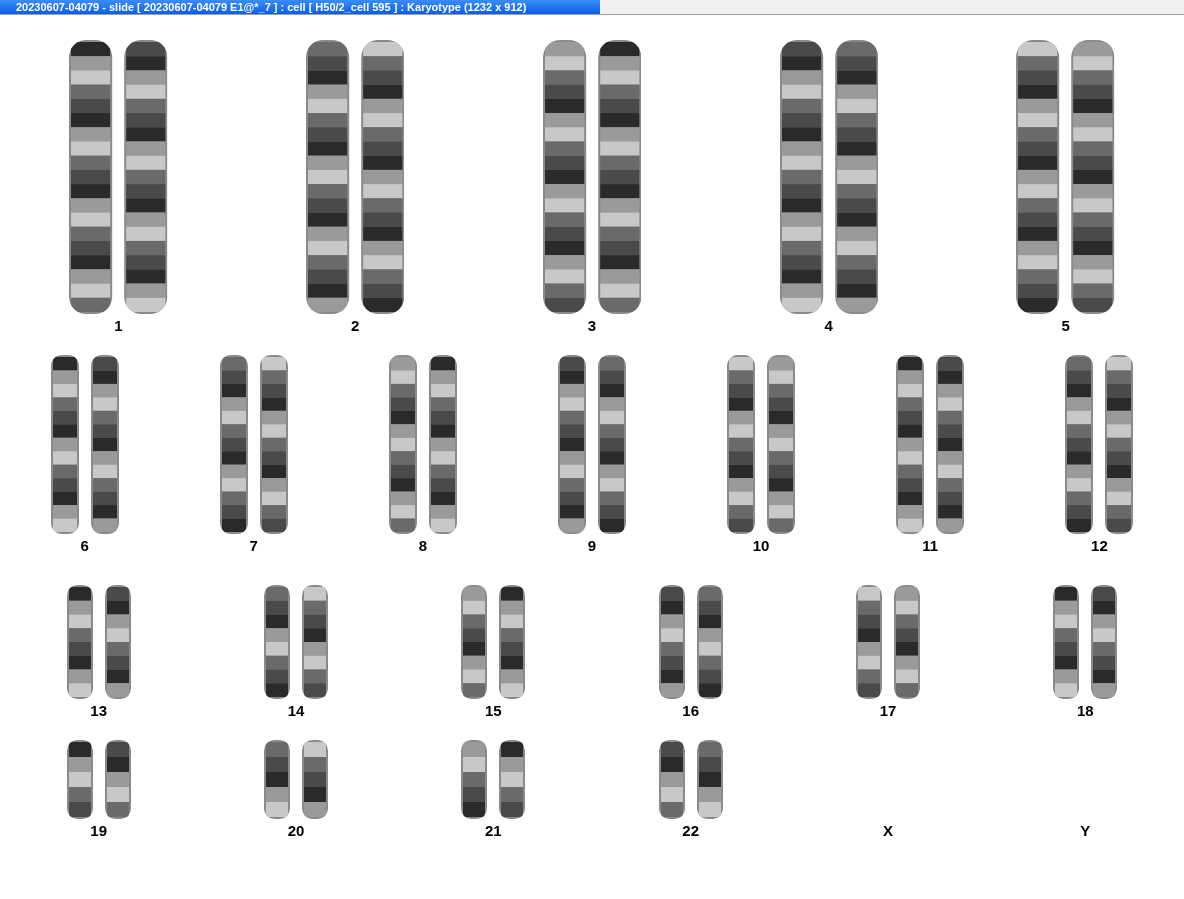 This screenshot has width=1184, height=899. Describe the element at coordinates (355, 327) in the screenshot. I see `chromosome-number: 2` at that location.